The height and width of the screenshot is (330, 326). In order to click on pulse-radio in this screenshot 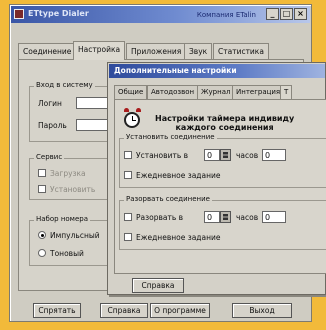, I will do `click(42, 235)`.